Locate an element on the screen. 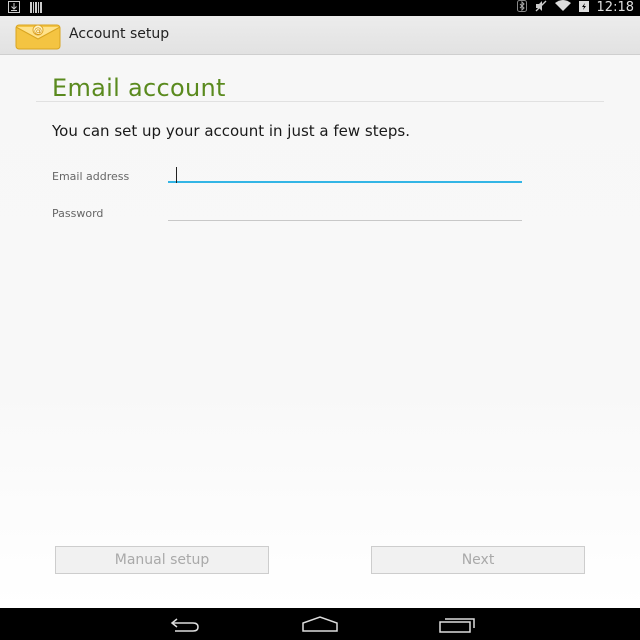 The image size is (640, 640). next-button: Next is located at coordinates (478, 560).